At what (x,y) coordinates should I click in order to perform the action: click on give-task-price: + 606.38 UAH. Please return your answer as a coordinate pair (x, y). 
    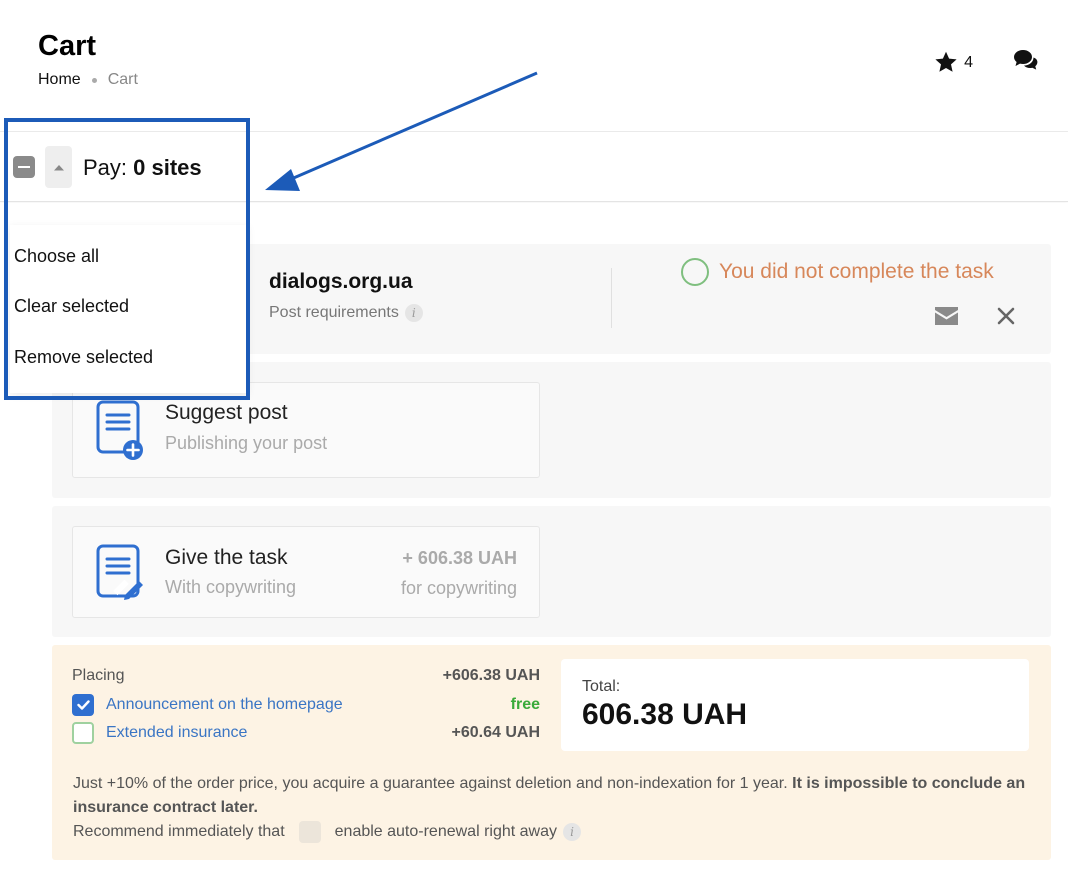
    Looking at the image, I should click on (459, 558).